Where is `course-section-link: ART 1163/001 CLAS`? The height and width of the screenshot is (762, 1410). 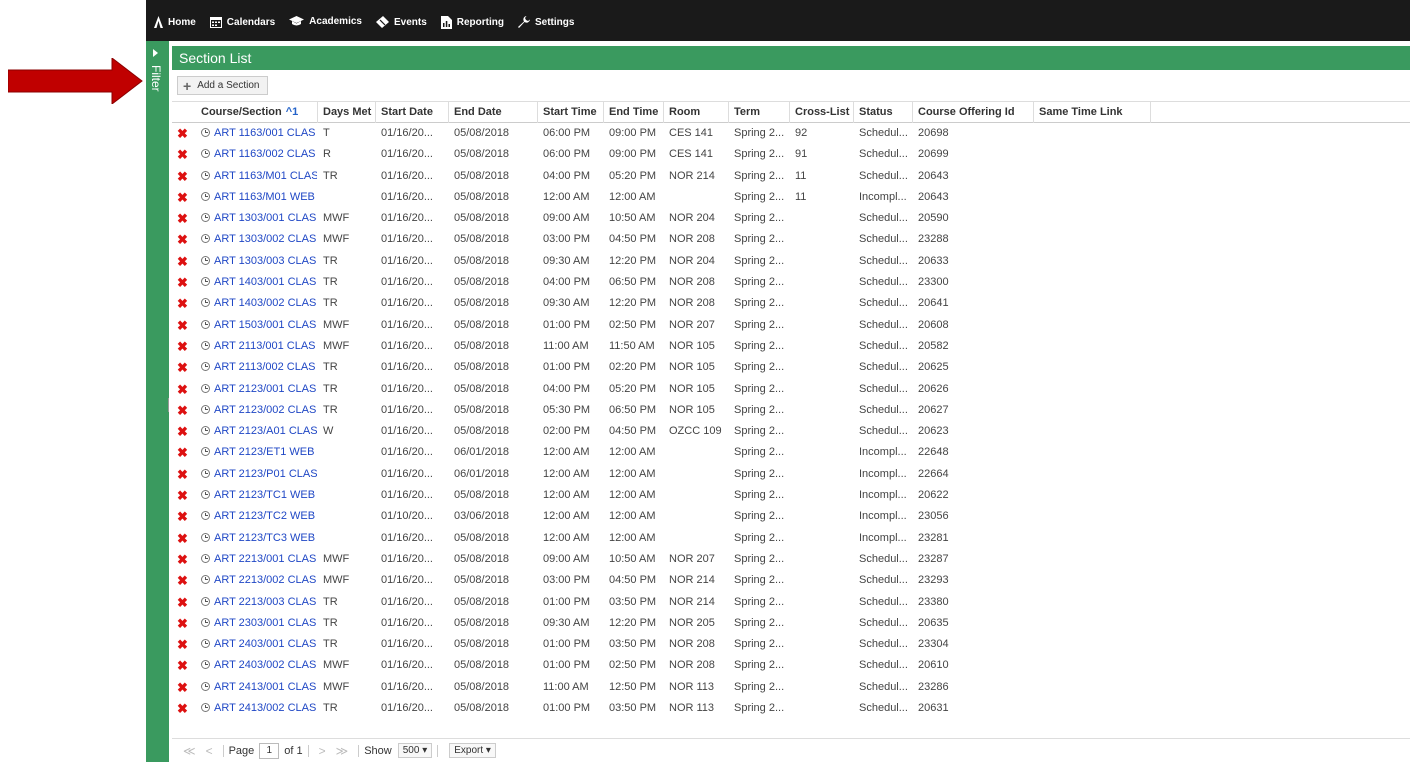 course-section-link: ART 1163/001 CLAS is located at coordinates (265, 133).